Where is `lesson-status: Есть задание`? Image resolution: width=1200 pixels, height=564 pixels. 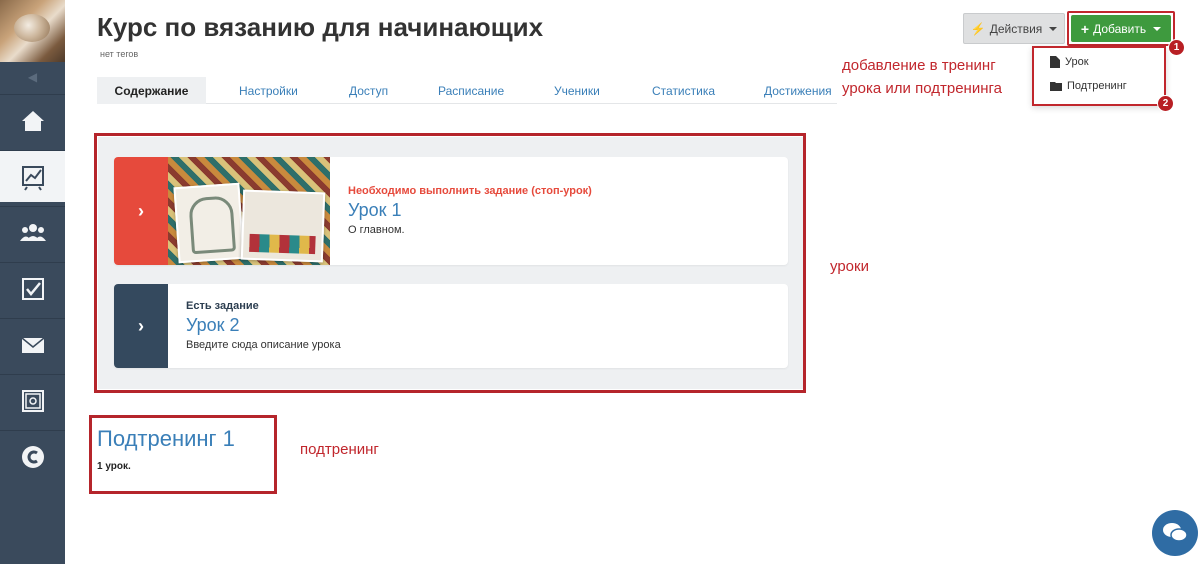
lesson-status: Есть задание is located at coordinates (222, 306).